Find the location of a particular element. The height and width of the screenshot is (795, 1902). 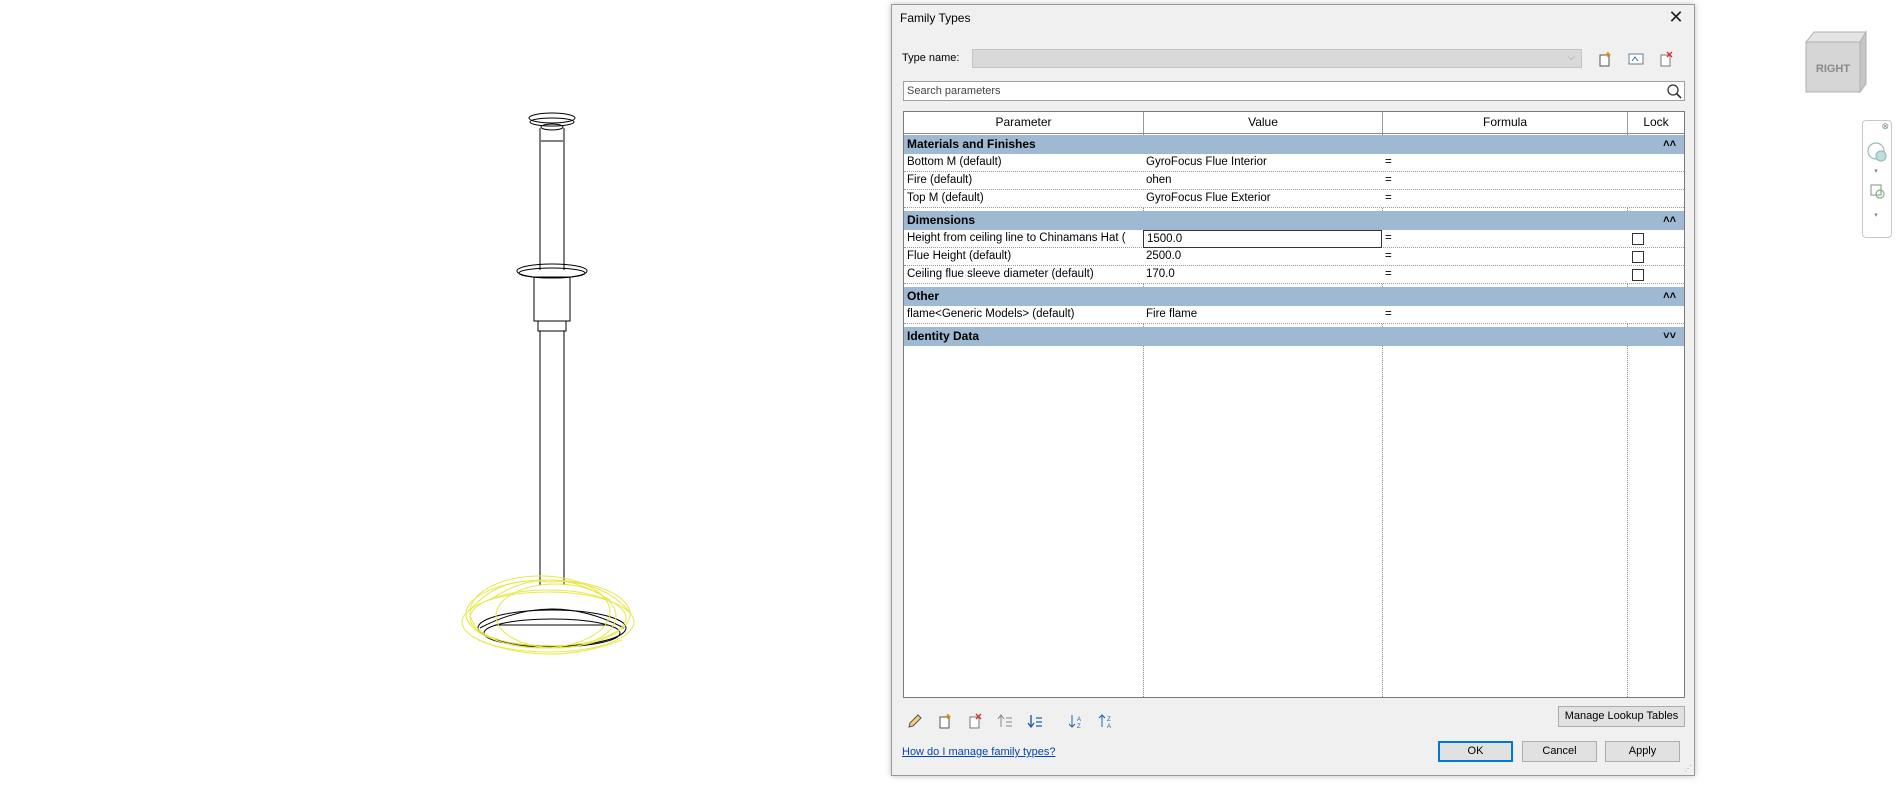

move-up-icon is located at coordinates (1004, 720).